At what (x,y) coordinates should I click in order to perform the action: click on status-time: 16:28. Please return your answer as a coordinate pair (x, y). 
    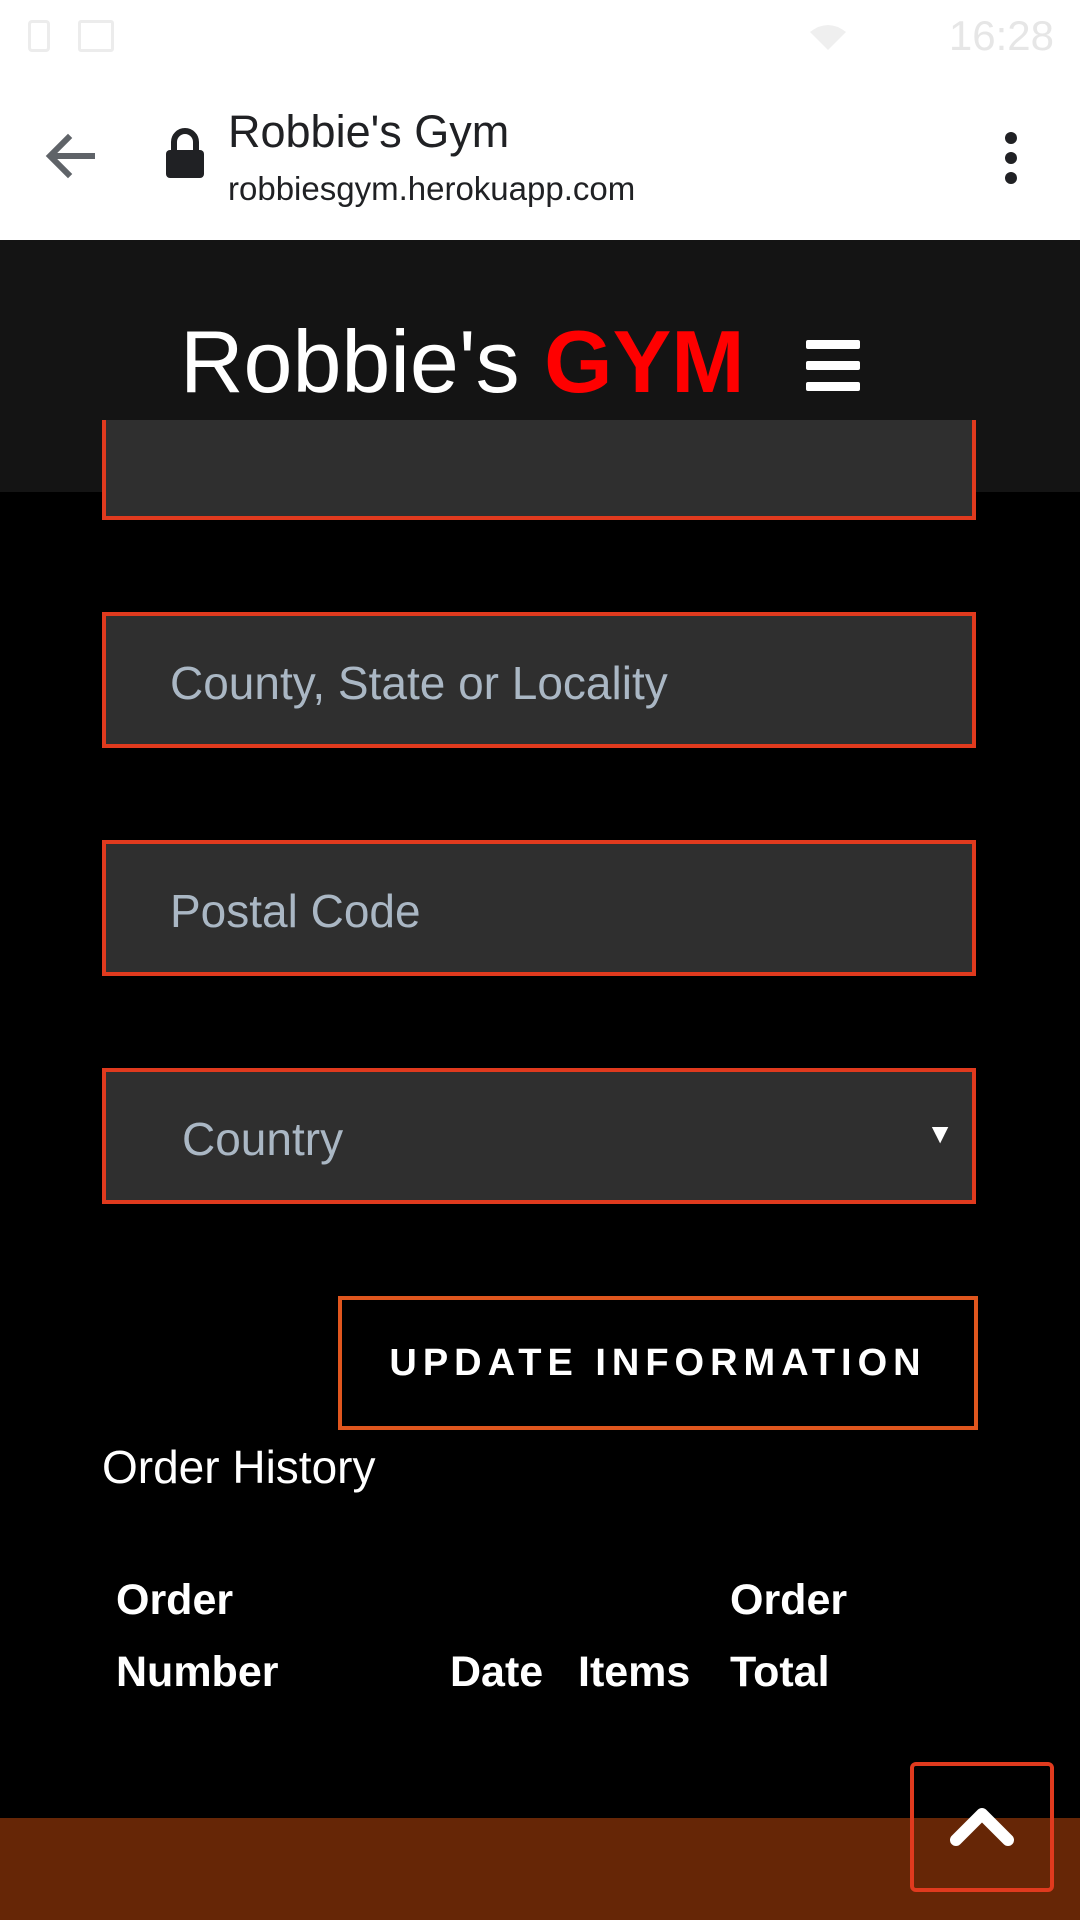
    Looking at the image, I should click on (1001, 35).